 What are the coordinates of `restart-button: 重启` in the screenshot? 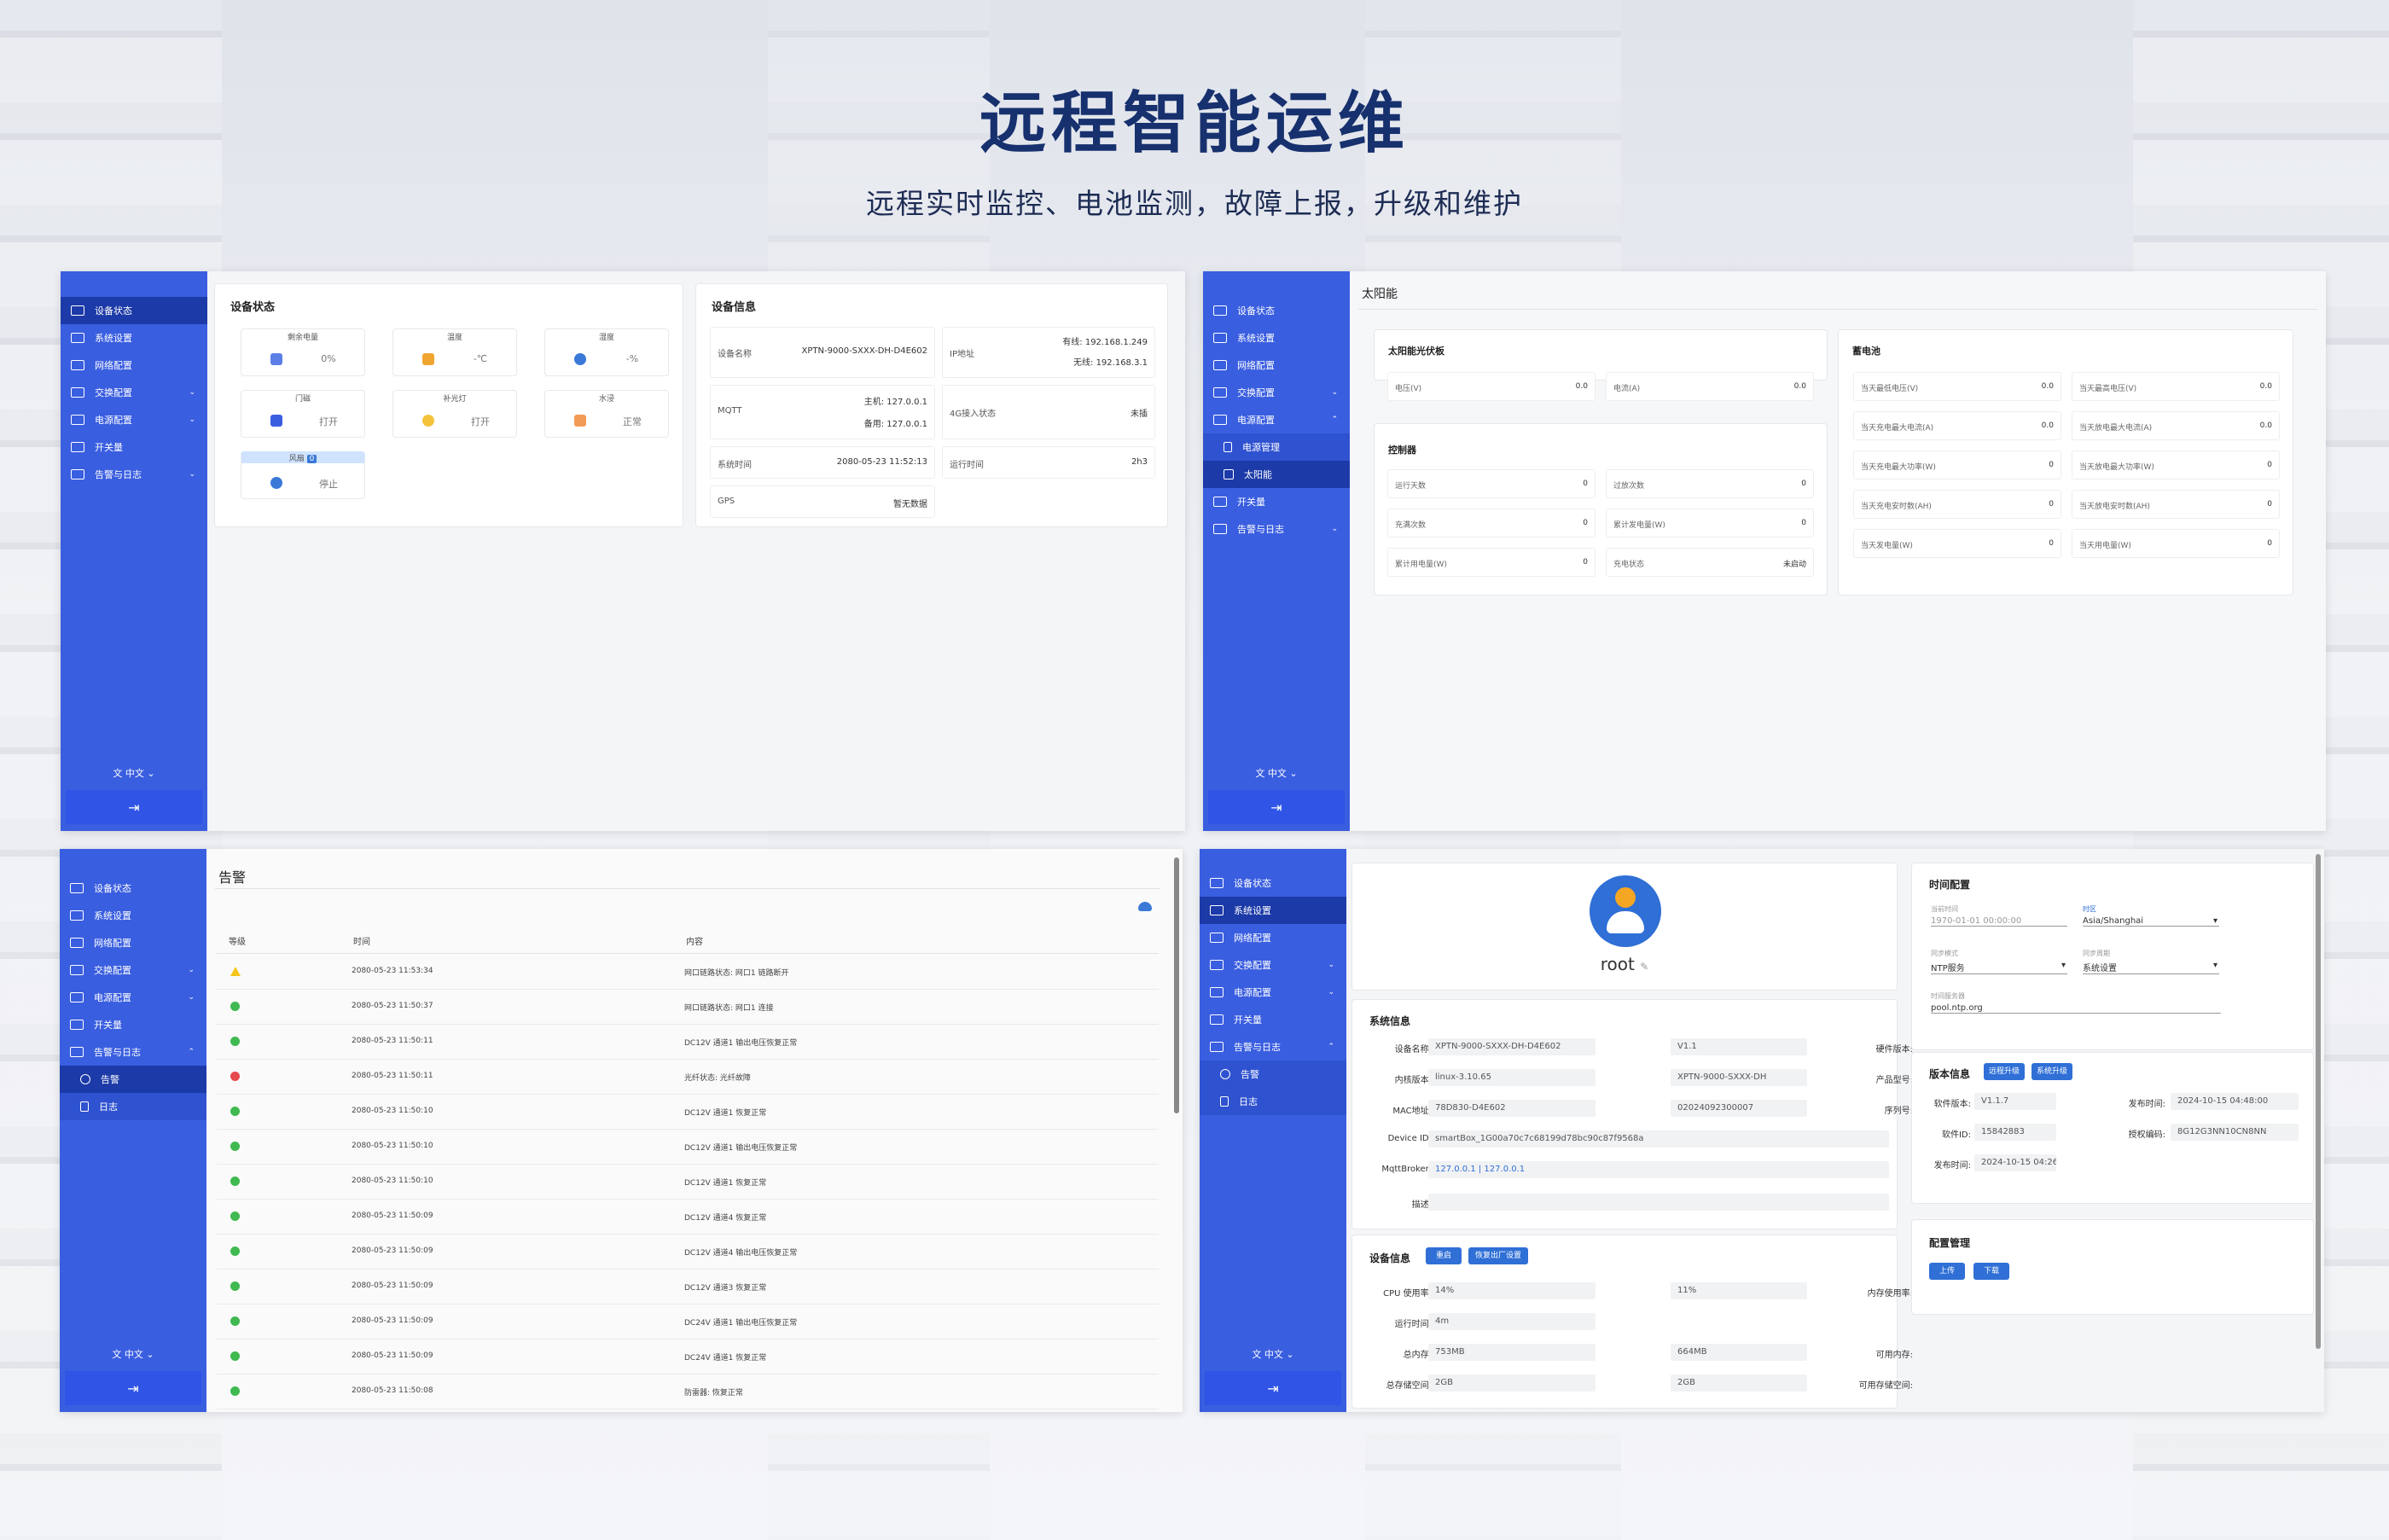 It's located at (1444, 1255).